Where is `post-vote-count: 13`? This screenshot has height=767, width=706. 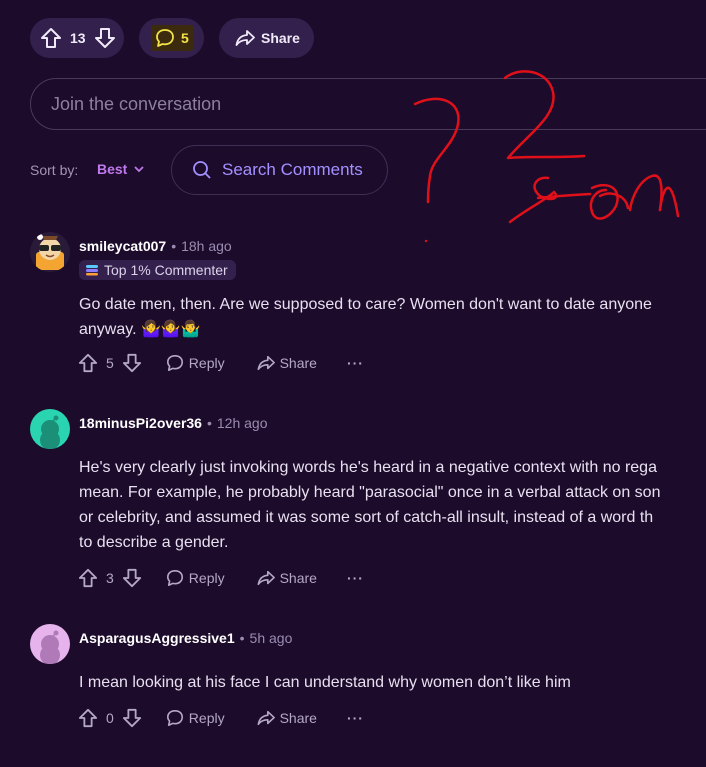 post-vote-count: 13 is located at coordinates (78, 38).